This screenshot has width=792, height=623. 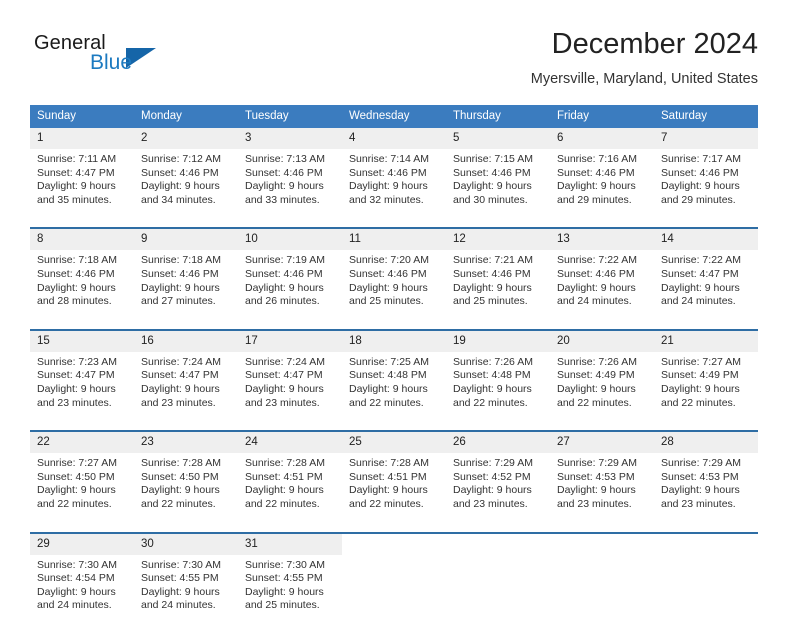 I want to click on general-blue-logo: General Blue, so click(x=130, y=61).